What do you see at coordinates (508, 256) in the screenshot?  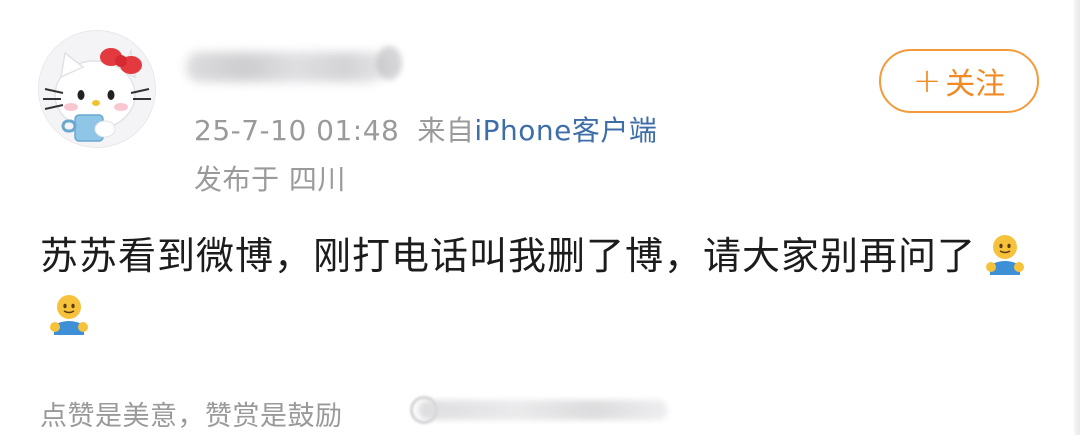 I see `post-text: 苏苏看到微博，刚打电话叫我删了博，请大家别再问了` at bounding box center [508, 256].